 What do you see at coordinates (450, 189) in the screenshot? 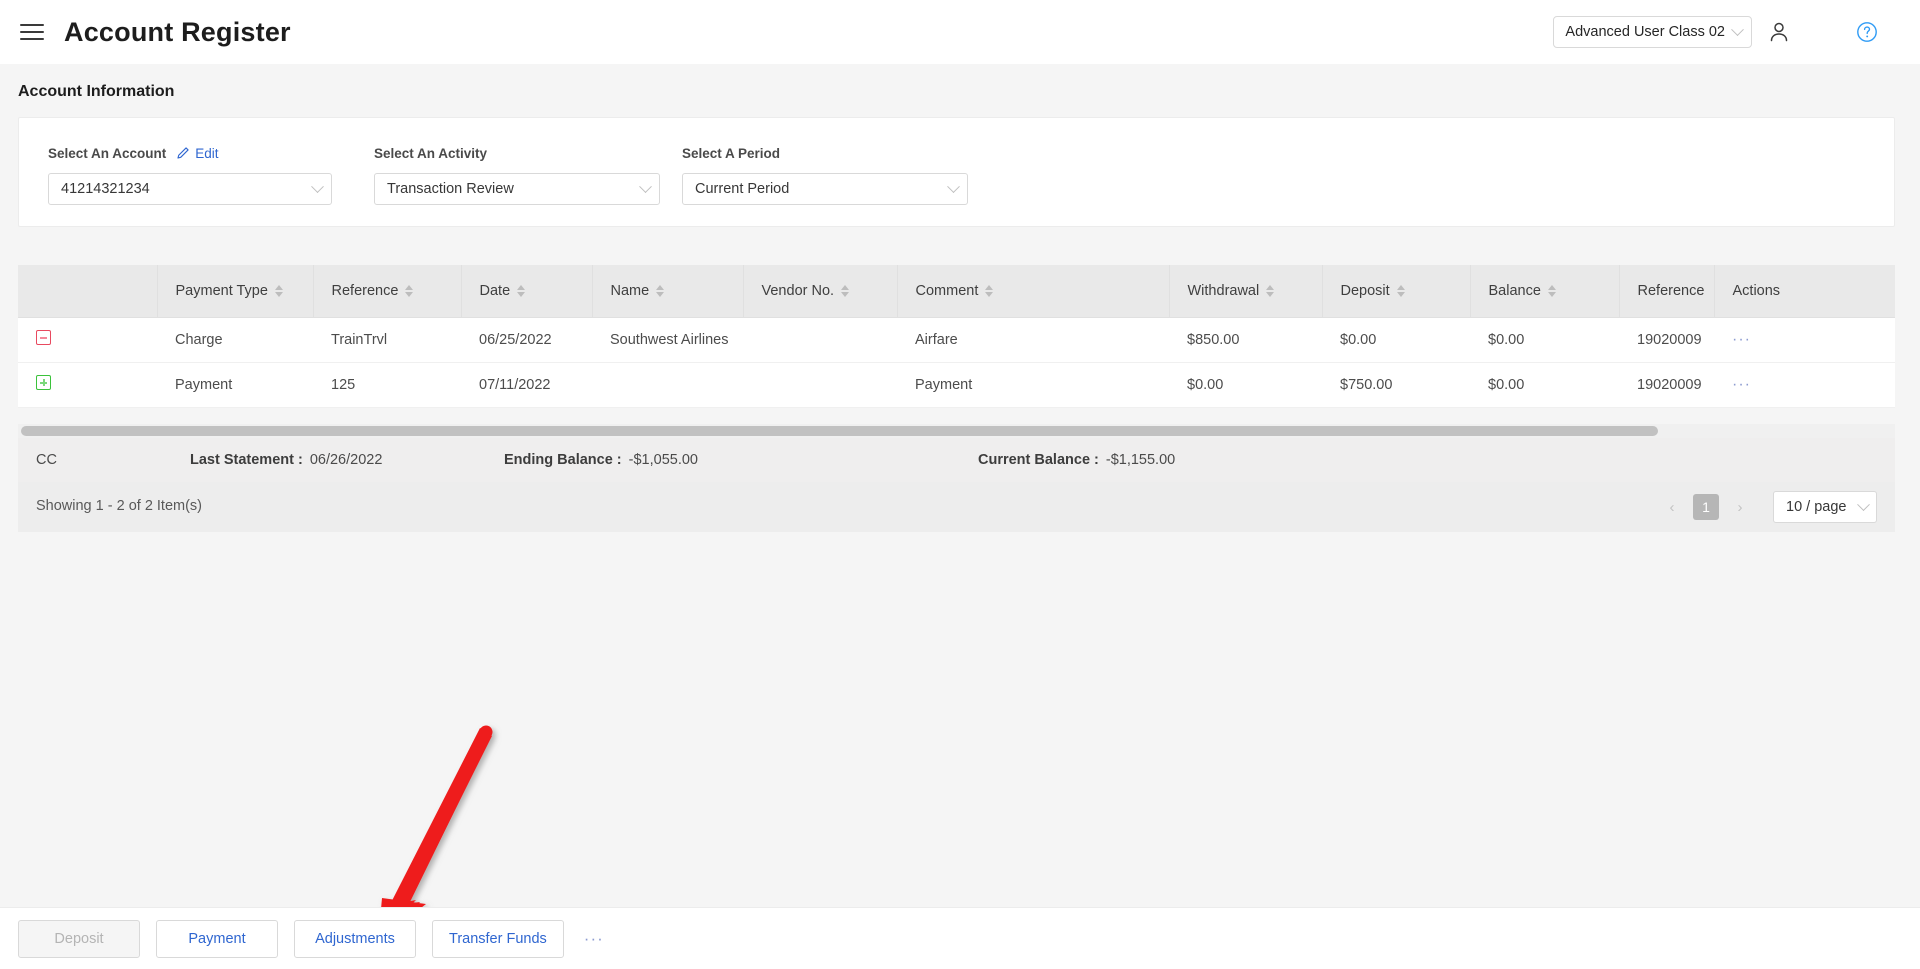
I see `activity-select-value: Transaction Review` at bounding box center [450, 189].